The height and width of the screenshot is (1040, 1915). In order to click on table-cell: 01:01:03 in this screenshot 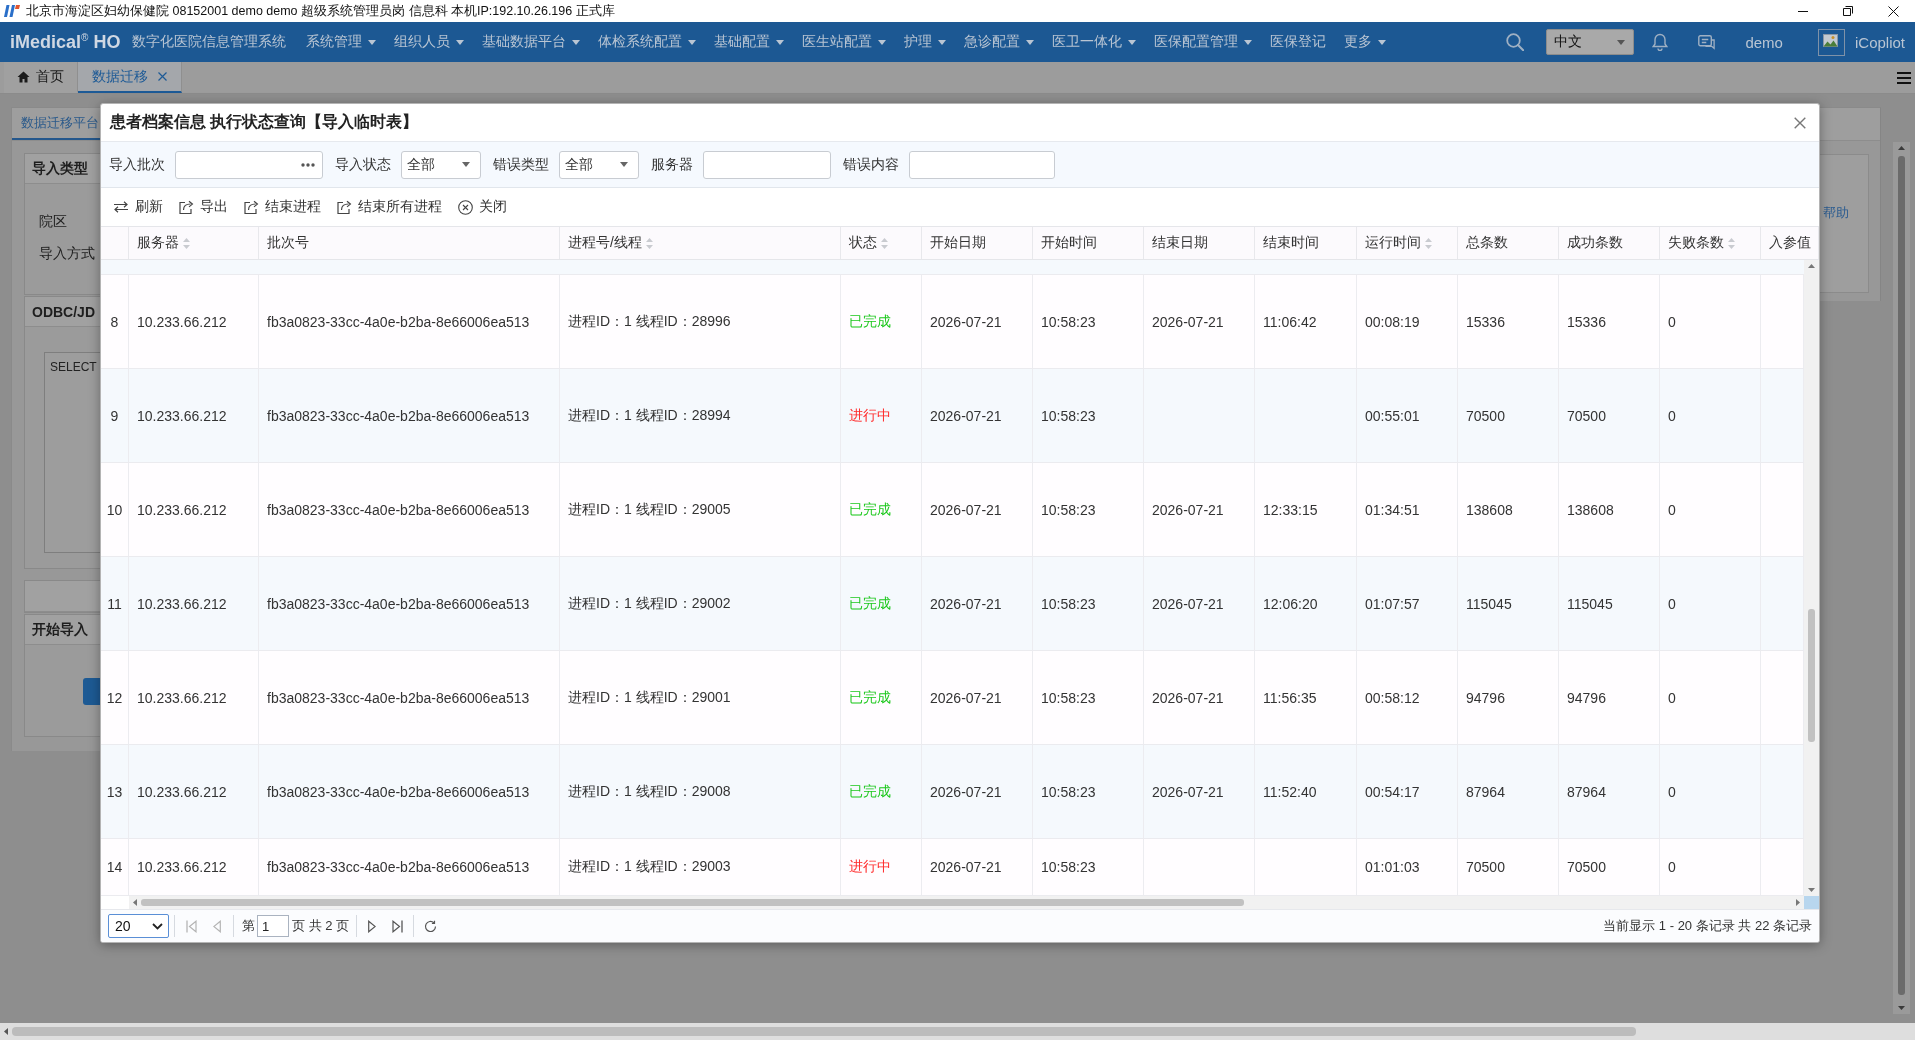, I will do `click(1407, 867)`.